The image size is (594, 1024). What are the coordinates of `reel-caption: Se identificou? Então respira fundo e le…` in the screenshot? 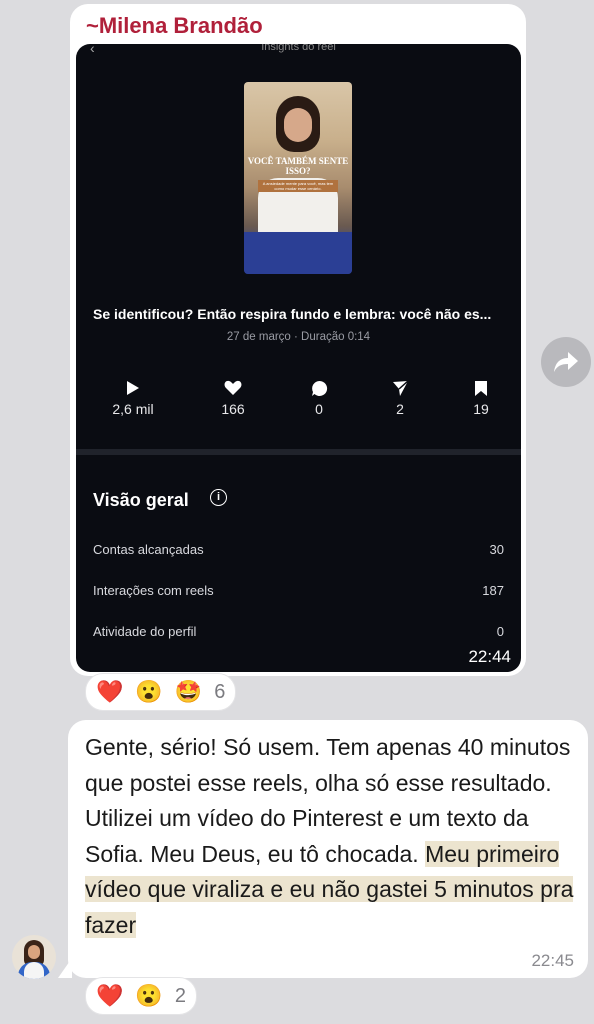 It's located at (292, 314).